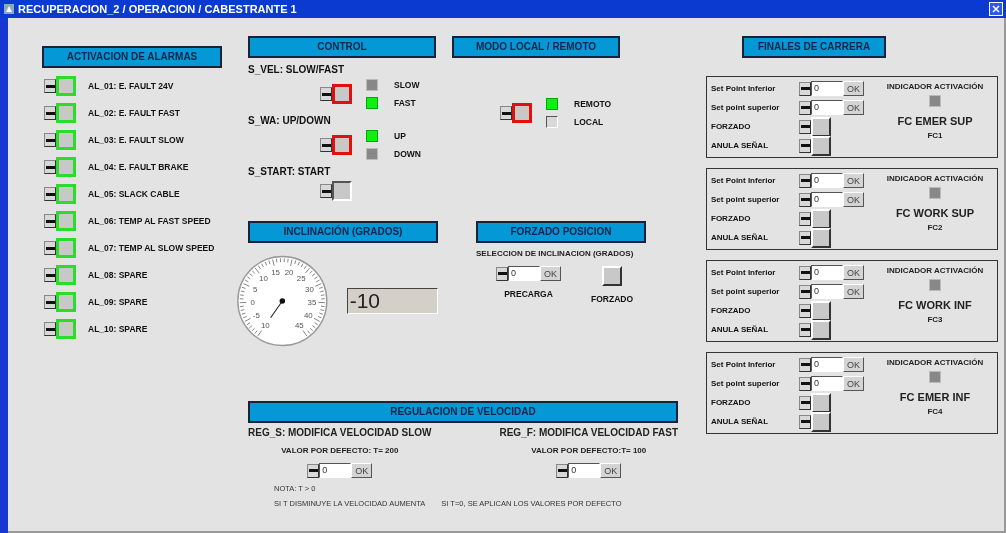  What do you see at coordinates (400, 136) in the screenshot?
I see `indicator-label: UP` at bounding box center [400, 136].